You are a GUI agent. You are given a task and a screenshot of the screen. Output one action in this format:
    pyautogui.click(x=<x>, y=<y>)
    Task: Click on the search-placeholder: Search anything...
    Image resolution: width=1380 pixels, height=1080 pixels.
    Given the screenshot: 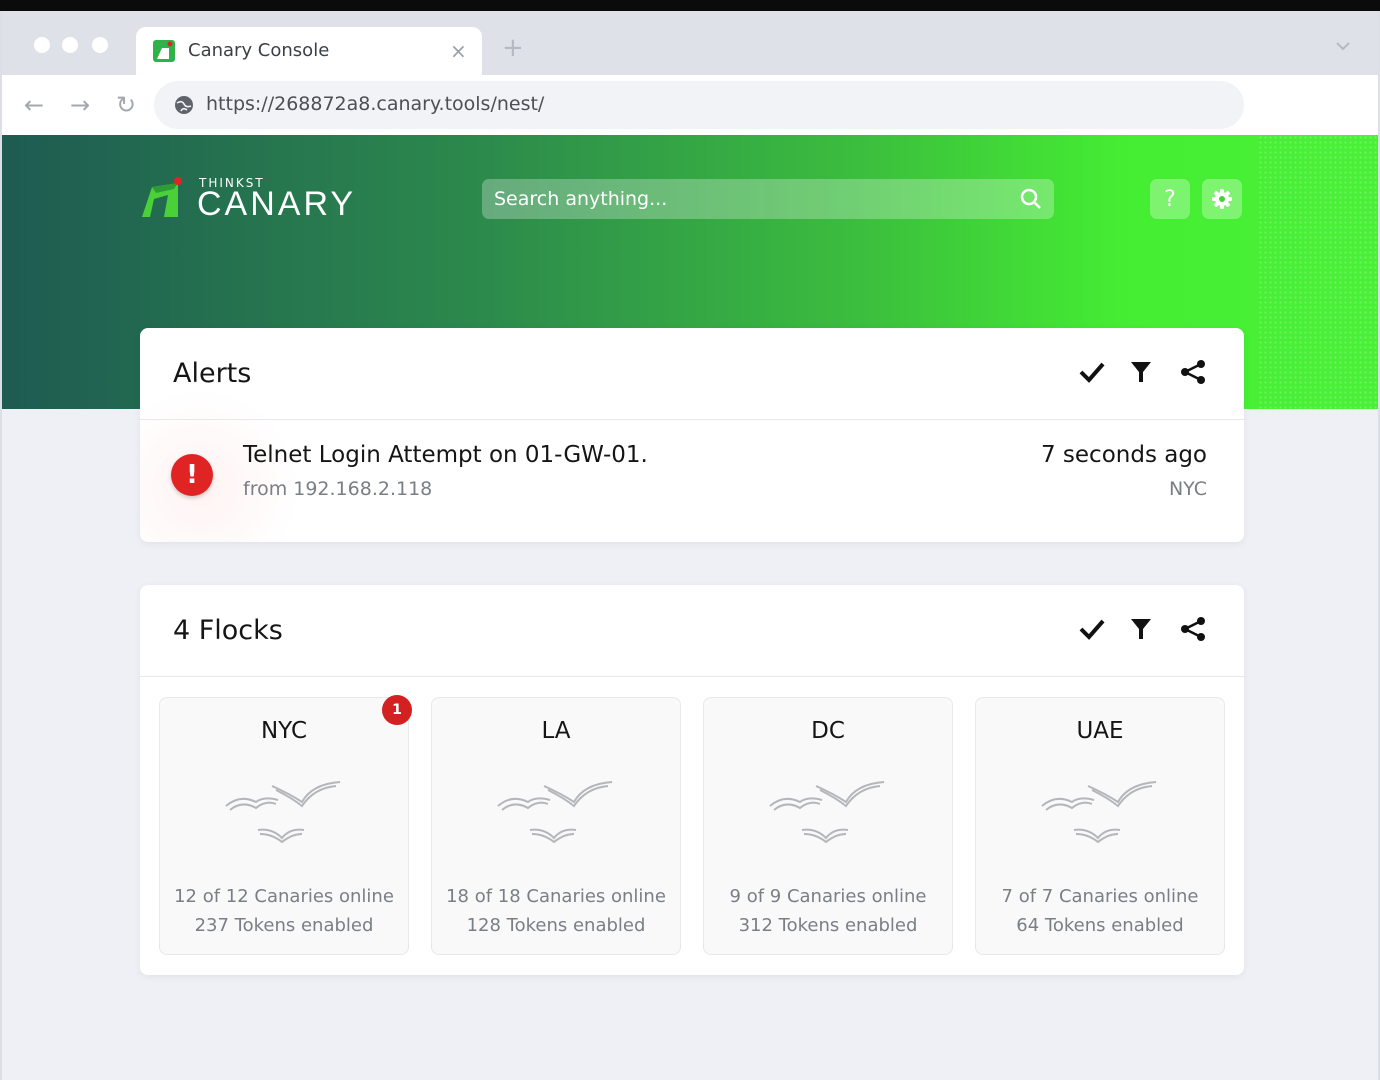 What is the action you would take?
    pyautogui.click(x=581, y=199)
    